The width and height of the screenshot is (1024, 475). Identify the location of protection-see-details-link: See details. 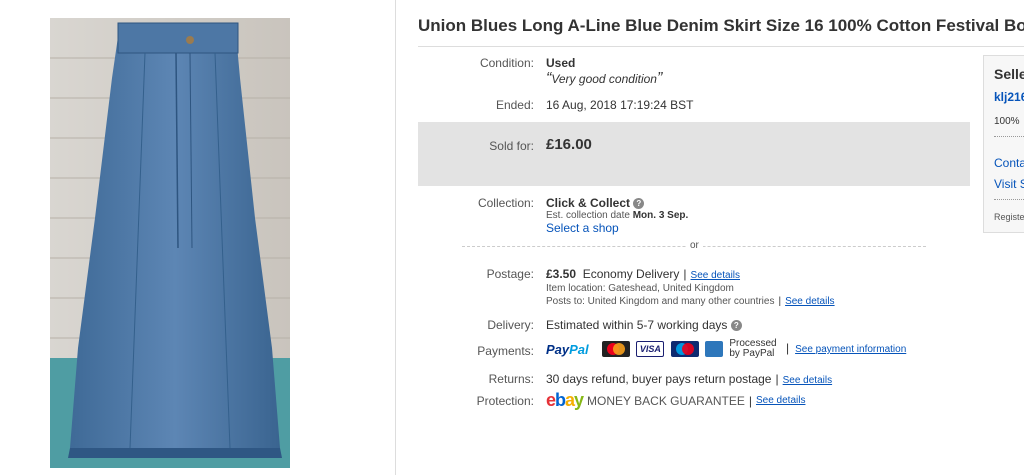
(780, 400).